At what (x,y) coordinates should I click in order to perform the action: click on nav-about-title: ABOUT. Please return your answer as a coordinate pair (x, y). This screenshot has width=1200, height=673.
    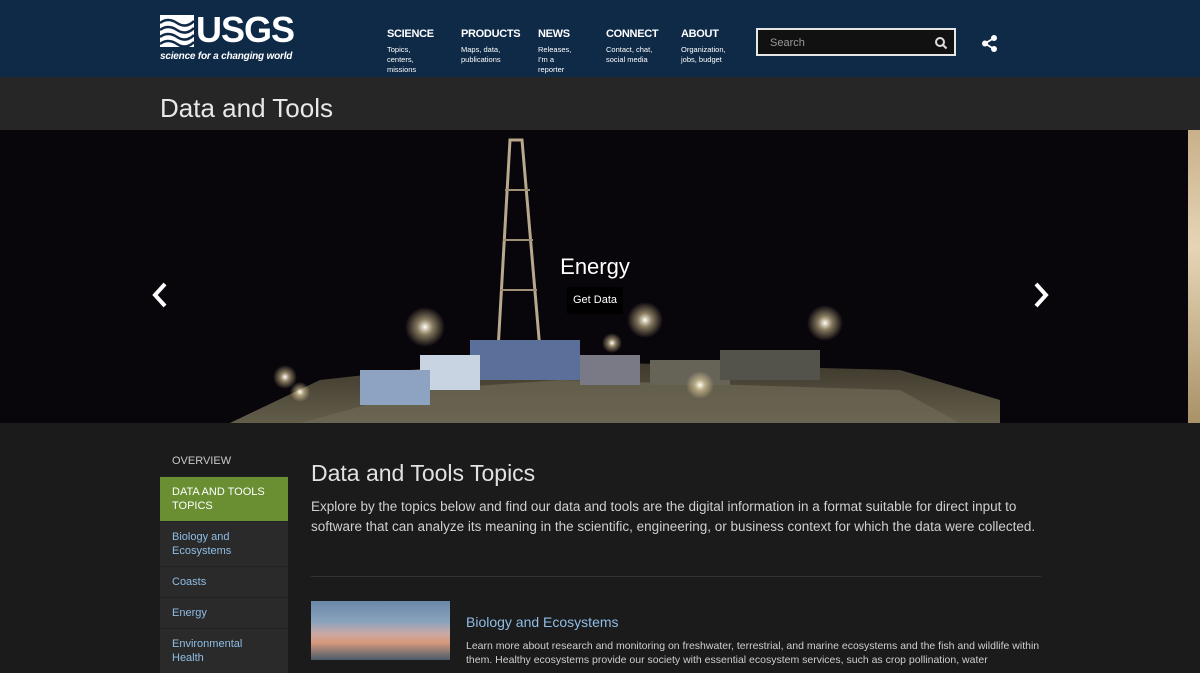
    Looking at the image, I should click on (700, 34).